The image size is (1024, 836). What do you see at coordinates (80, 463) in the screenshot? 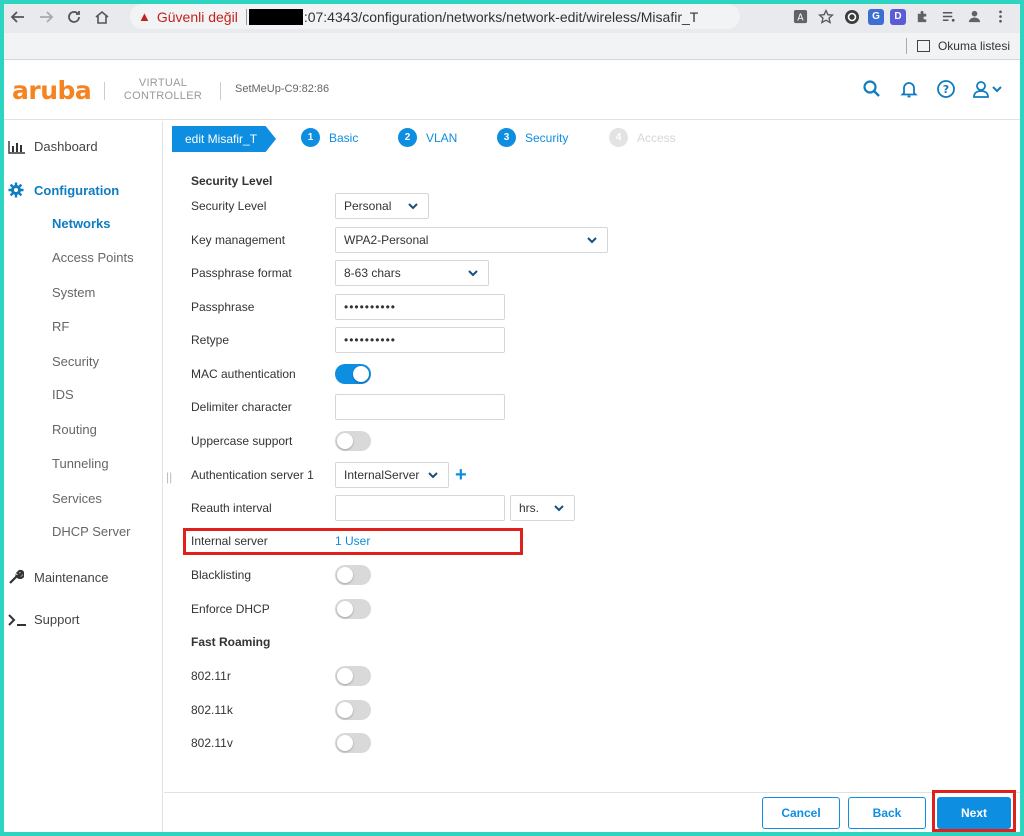
I see `sidebar-item-tunneling: Tunneling` at bounding box center [80, 463].